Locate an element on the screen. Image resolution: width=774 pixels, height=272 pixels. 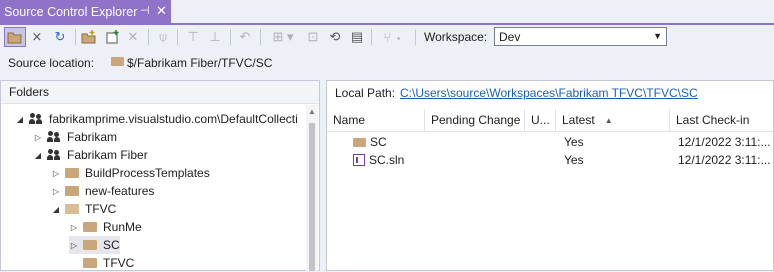
column-header-last-check-in: Last Check-in is located at coordinates (721, 120).